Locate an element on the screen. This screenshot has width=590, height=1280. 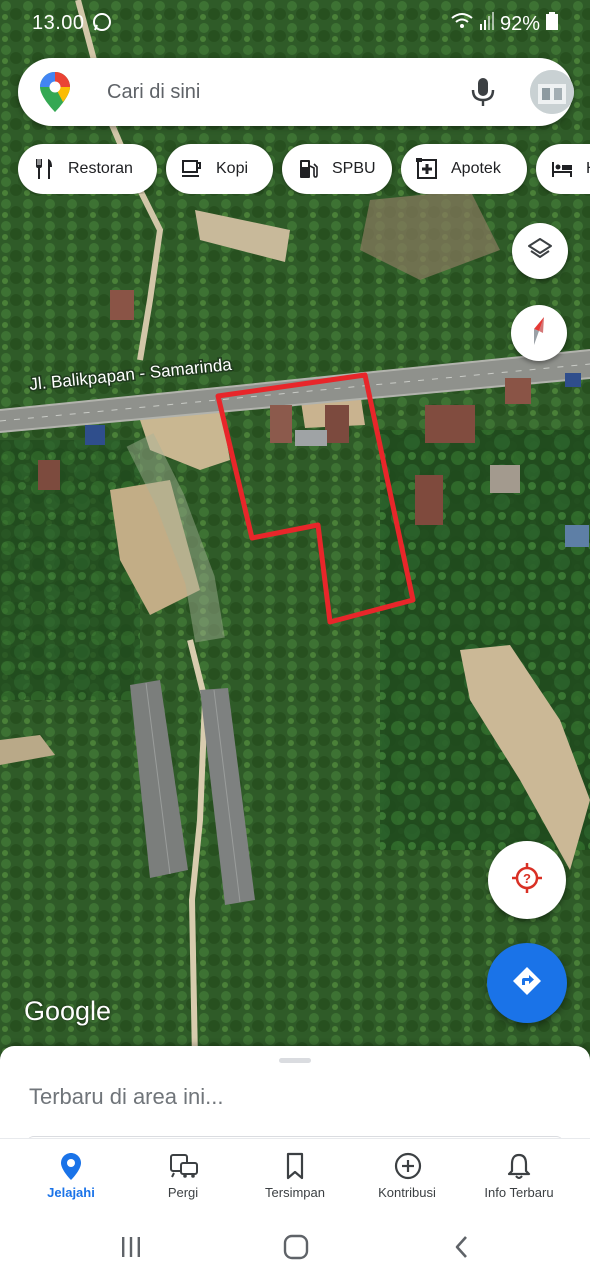
chip-apotek: Apotek is located at coordinates (464, 169).